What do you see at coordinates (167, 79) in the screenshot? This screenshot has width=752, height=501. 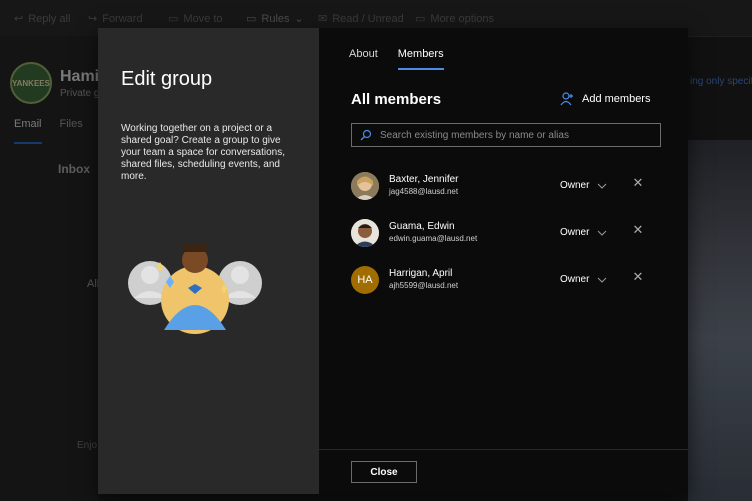 I see `dialog-title: Edit group` at bounding box center [167, 79].